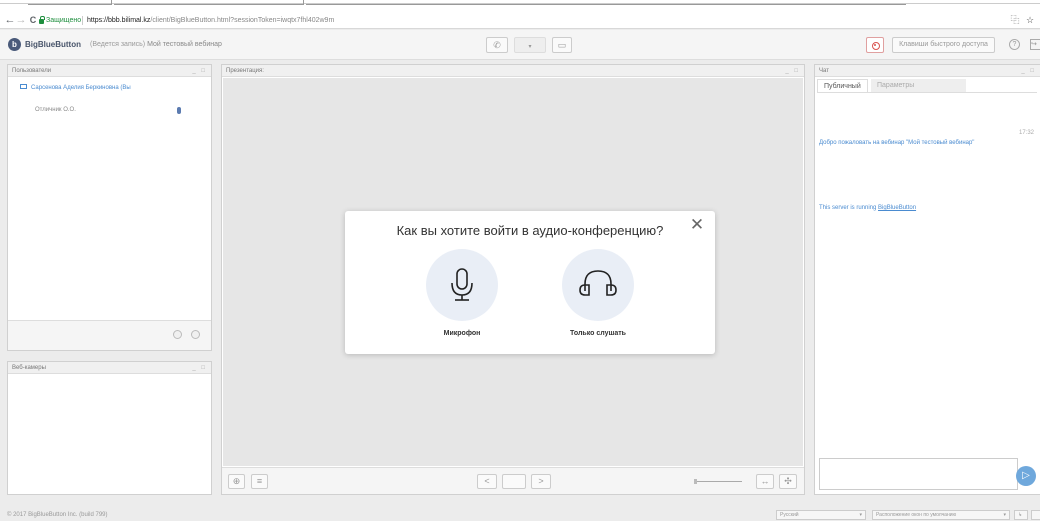 This screenshot has width=1040, height=521. I want to click on phone-icon: ✆, so click(497, 45).